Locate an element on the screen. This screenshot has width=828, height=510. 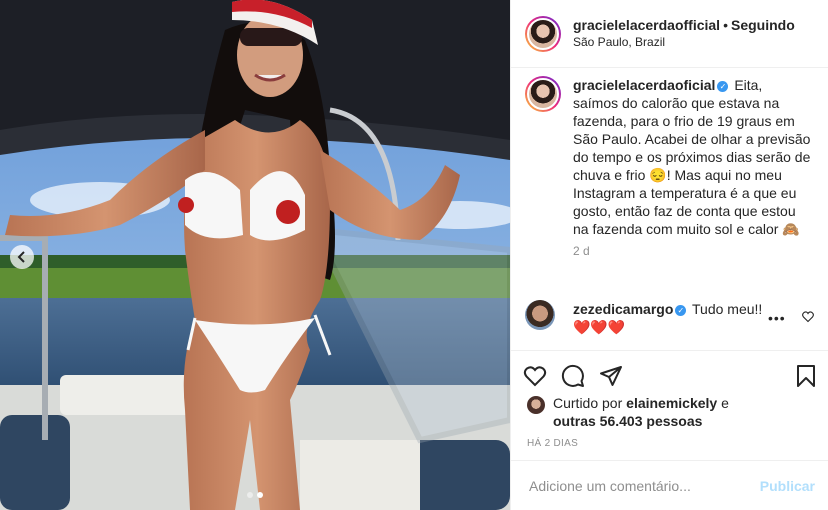
share-button is located at coordinates (611, 376).